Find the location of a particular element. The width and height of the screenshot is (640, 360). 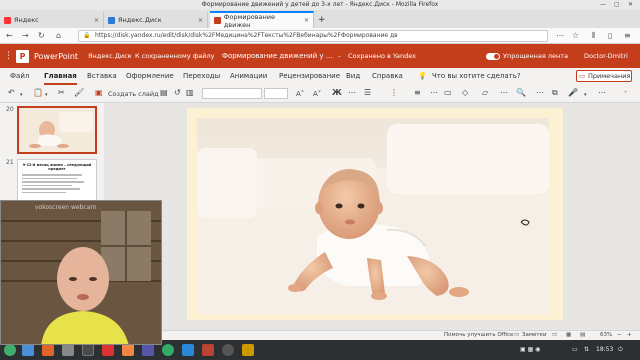

shapes-icon: ▭ is located at coordinates (448, 93).